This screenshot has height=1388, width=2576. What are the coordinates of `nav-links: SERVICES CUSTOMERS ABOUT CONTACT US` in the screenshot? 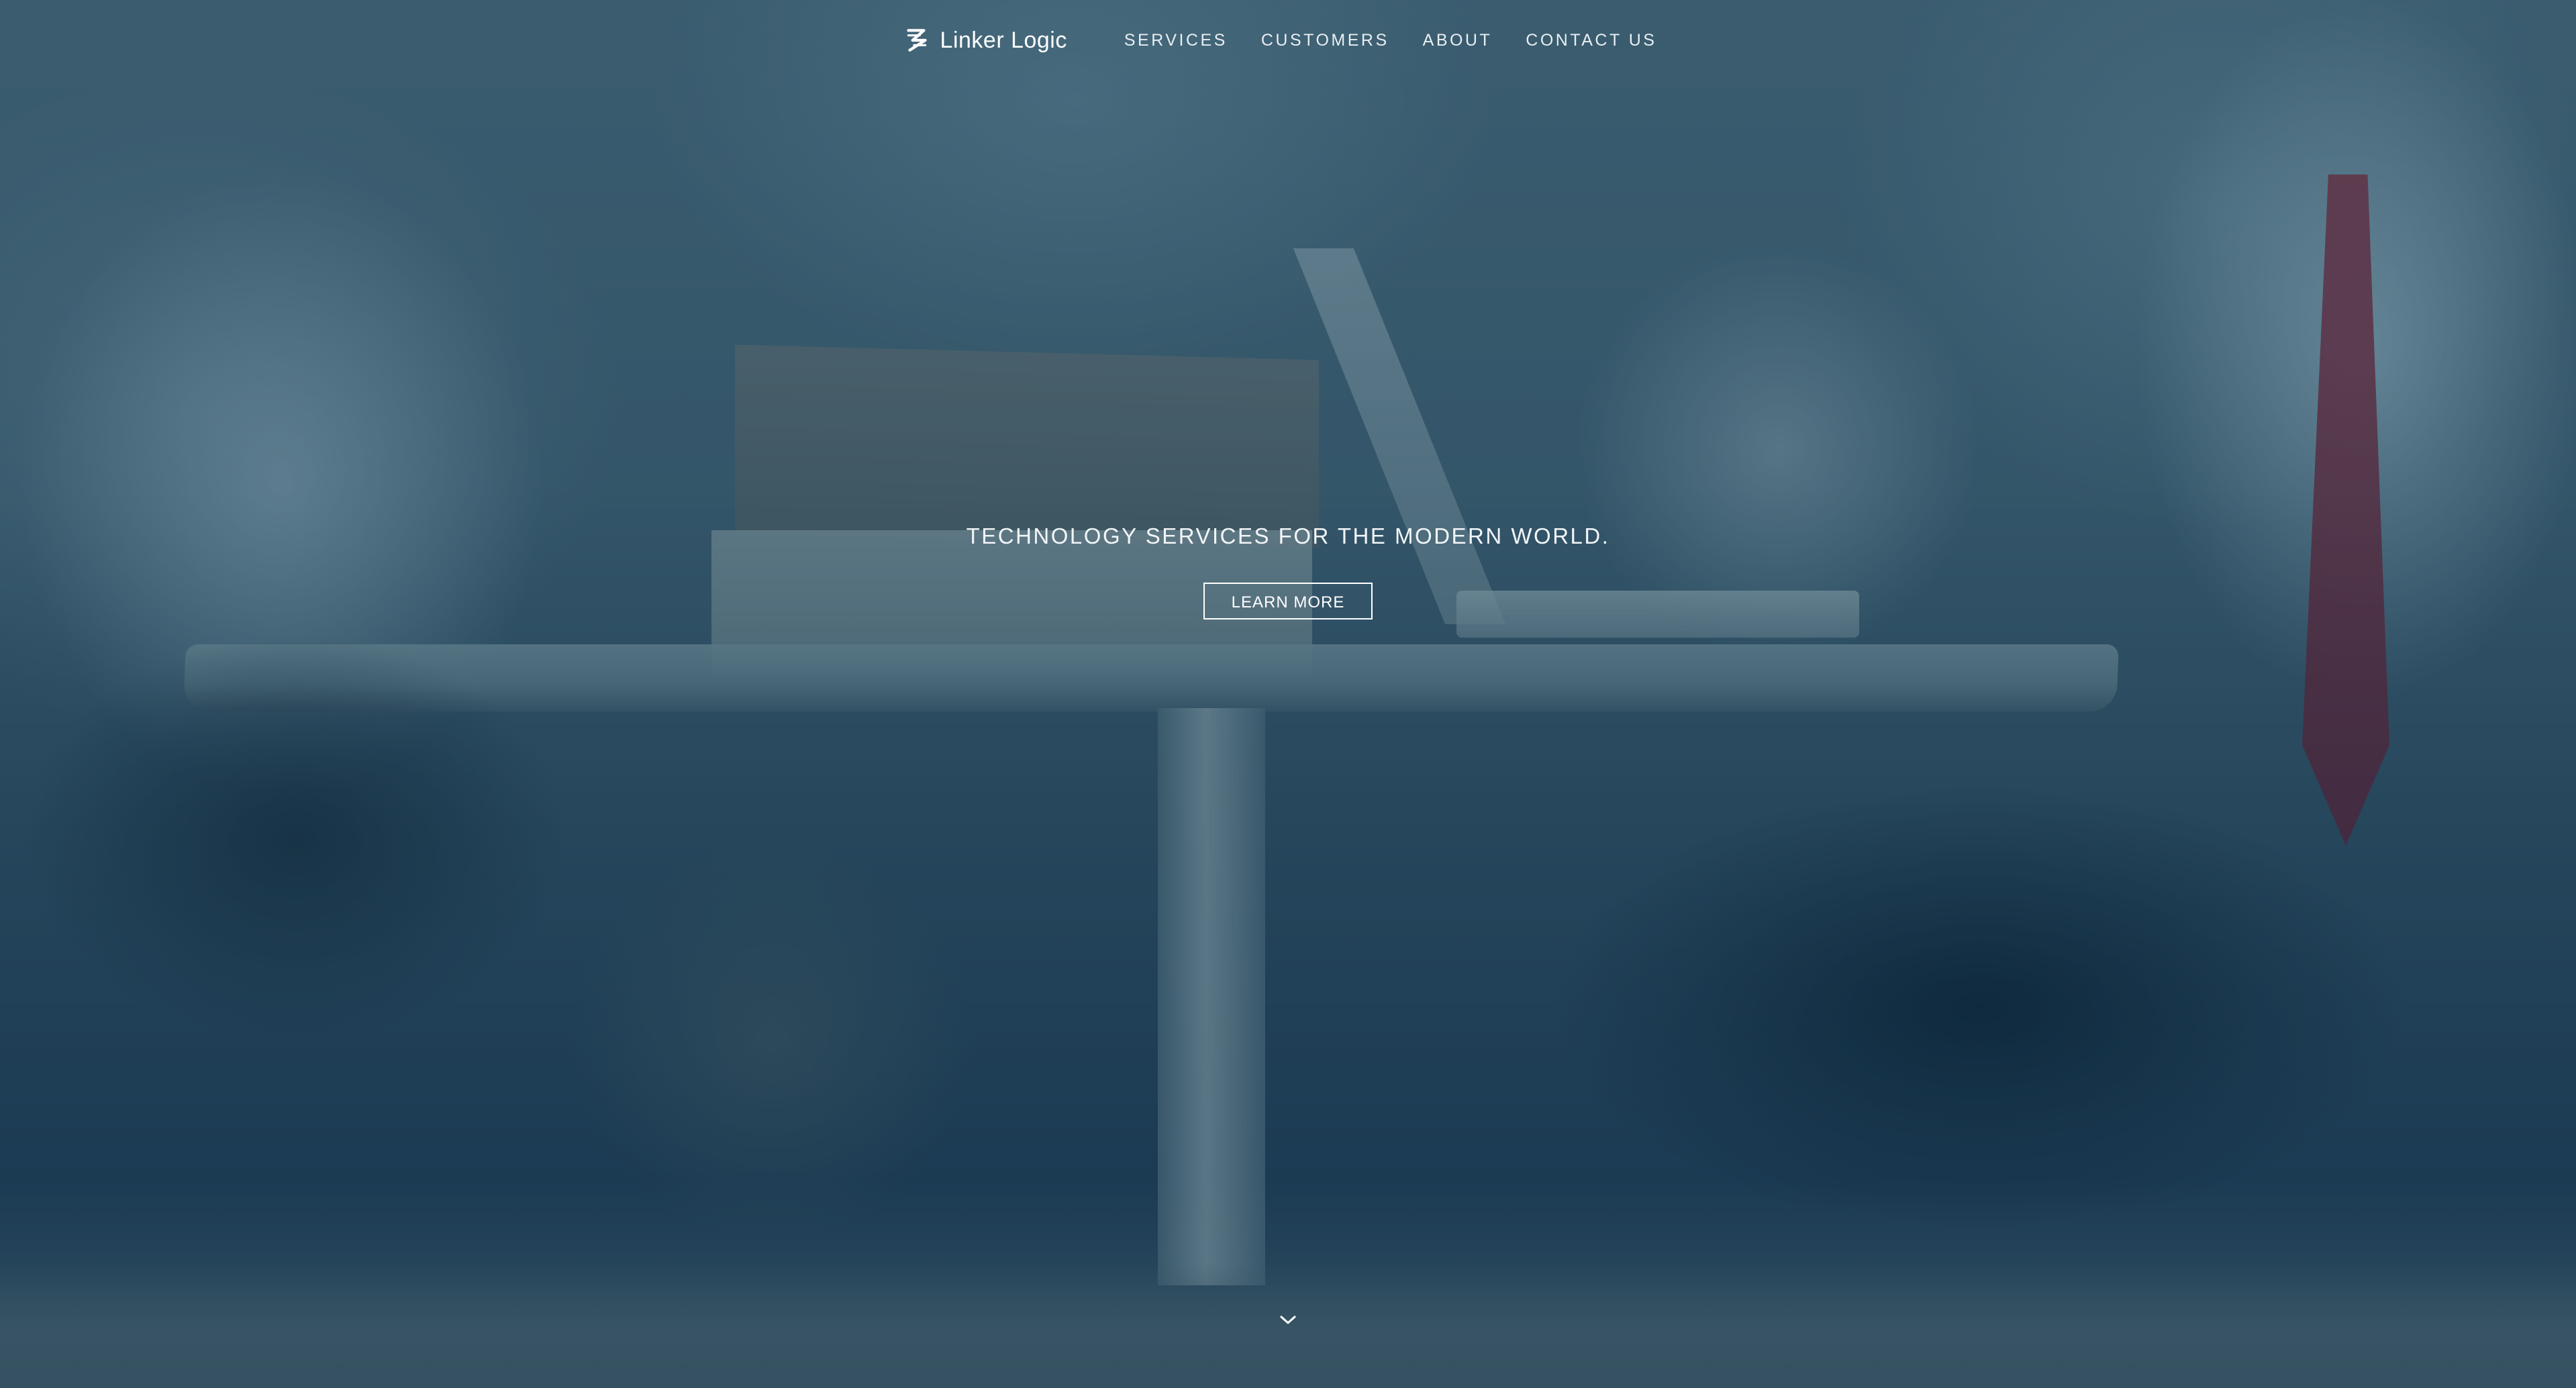 It's located at (1390, 40).